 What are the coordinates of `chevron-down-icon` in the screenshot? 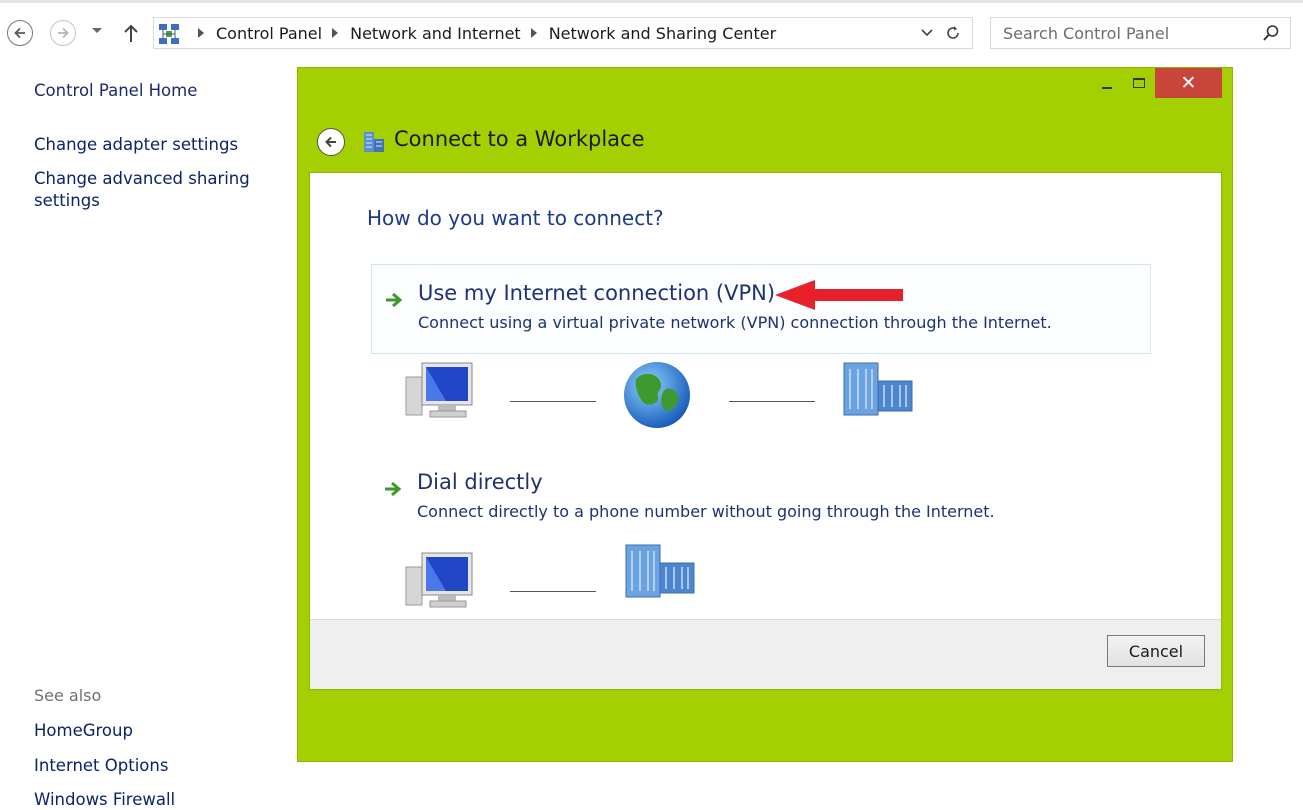 It's located at (927, 33).